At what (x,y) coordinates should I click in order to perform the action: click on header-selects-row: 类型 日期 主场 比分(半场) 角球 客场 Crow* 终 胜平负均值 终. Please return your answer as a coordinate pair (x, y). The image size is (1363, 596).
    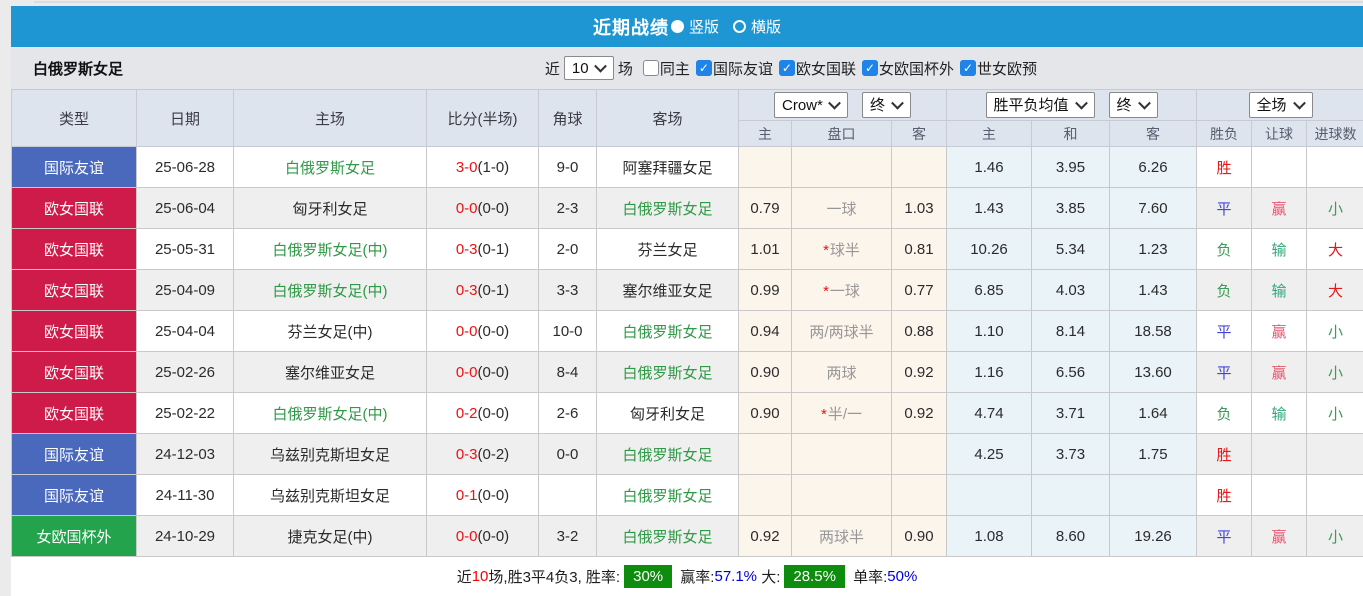
    Looking at the image, I should click on (687, 105).